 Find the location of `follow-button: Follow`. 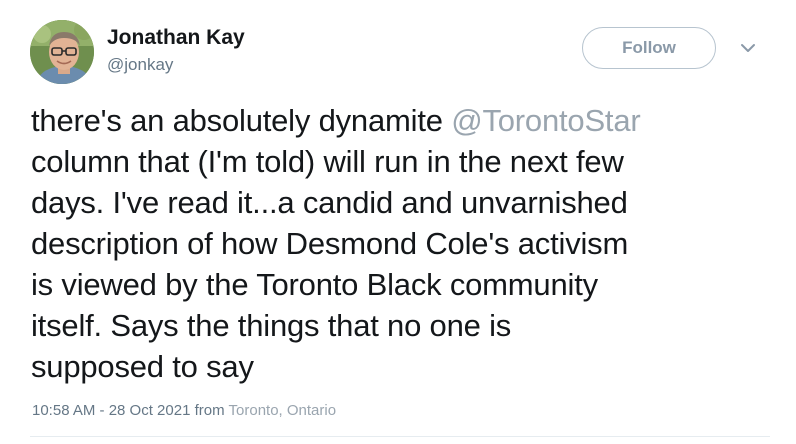

follow-button: Follow is located at coordinates (649, 48).